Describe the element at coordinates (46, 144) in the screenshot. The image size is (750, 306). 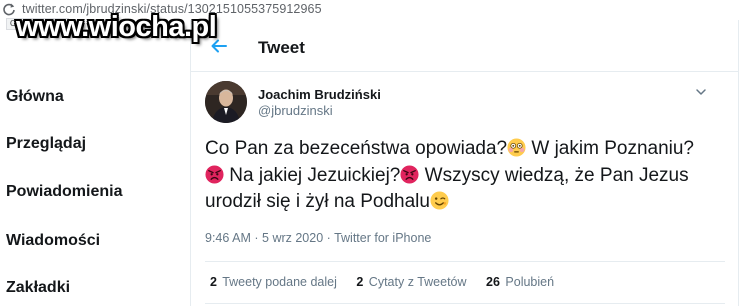
I see `sidebar-item-explore: Przeglądaj` at that location.